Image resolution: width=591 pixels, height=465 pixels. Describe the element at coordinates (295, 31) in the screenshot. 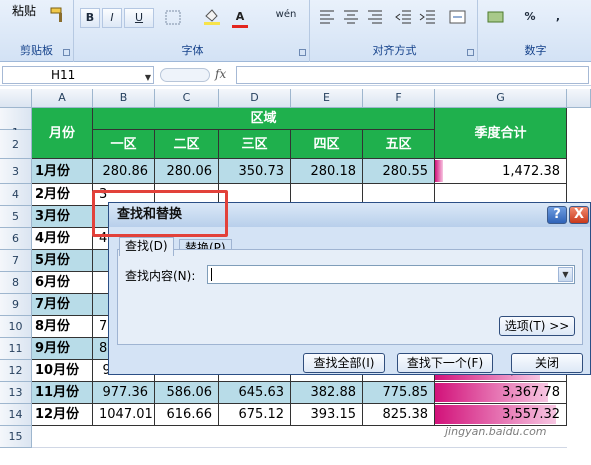

I see `ribbon: 粘贴 剪贴板 B I U A wén 字体 对齐方式 % , 数字` at that location.